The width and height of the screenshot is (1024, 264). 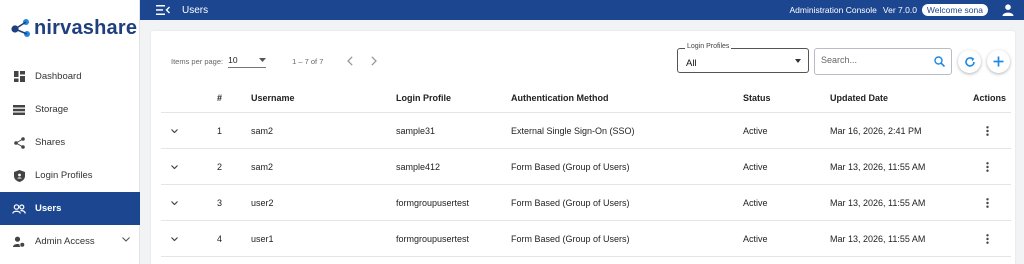 I want to click on column-header-updated-date: Updated Date, so click(x=859, y=97).